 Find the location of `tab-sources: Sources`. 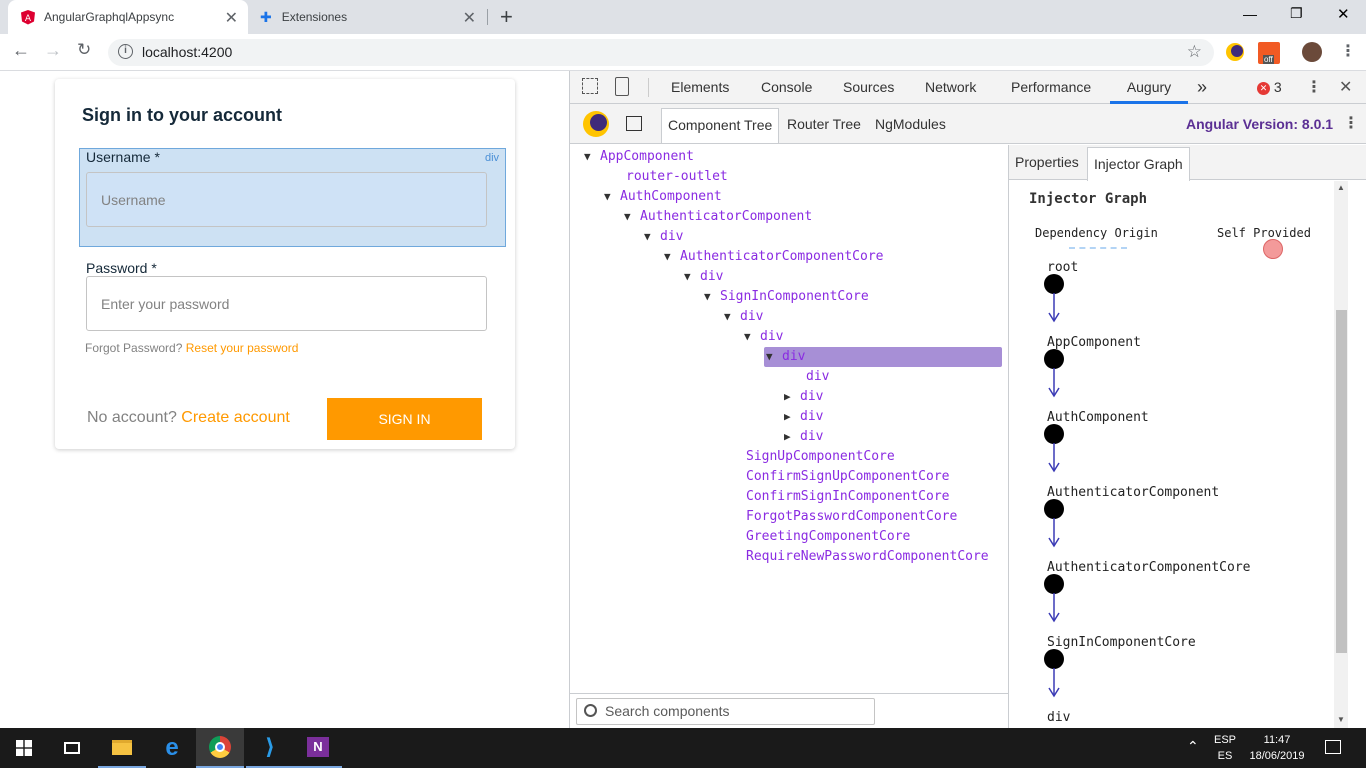

tab-sources: Sources is located at coordinates (868, 87).